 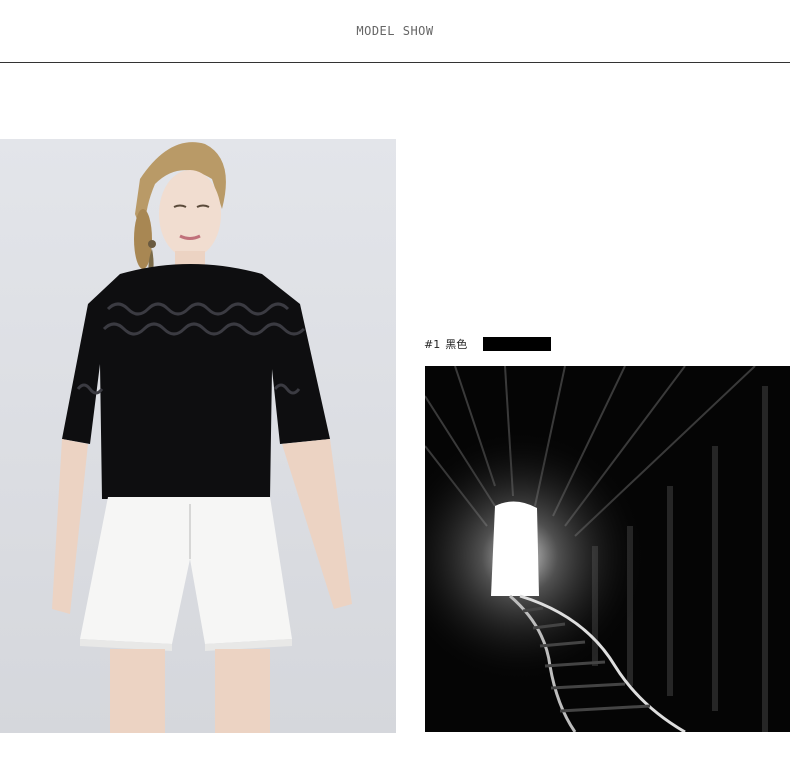 What do you see at coordinates (395, 31) in the screenshot?
I see `section-title: MODEL SHOW` at bounding box center [395, 31].